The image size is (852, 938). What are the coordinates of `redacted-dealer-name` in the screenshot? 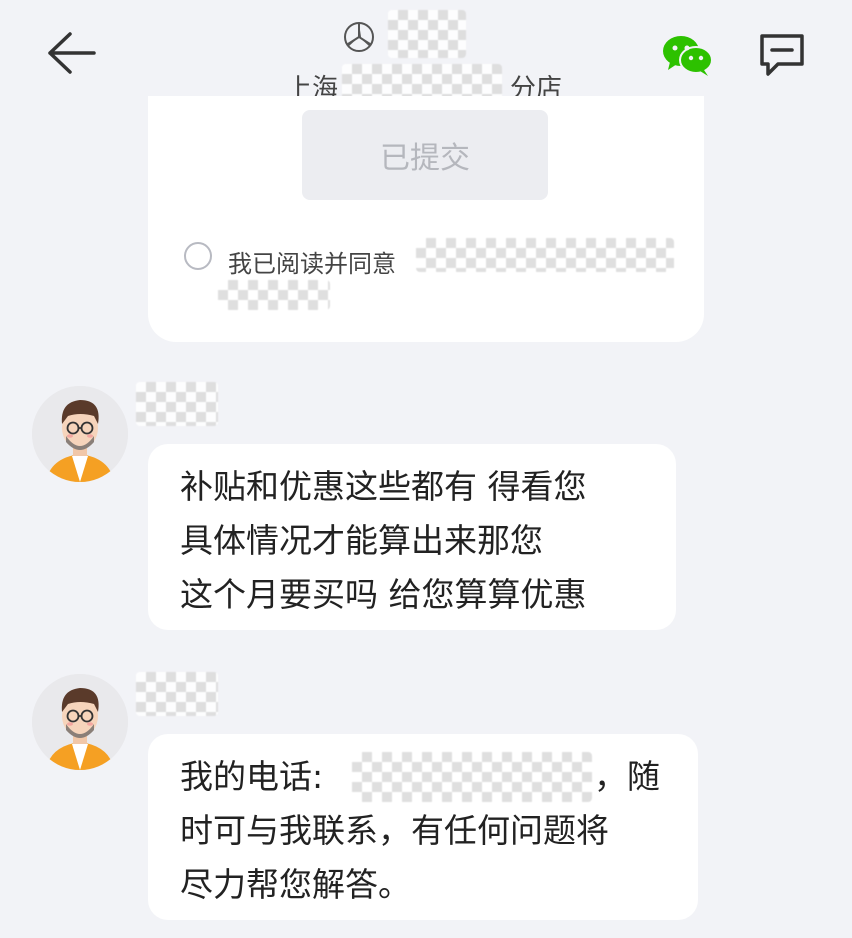 It's located at (427, 34).